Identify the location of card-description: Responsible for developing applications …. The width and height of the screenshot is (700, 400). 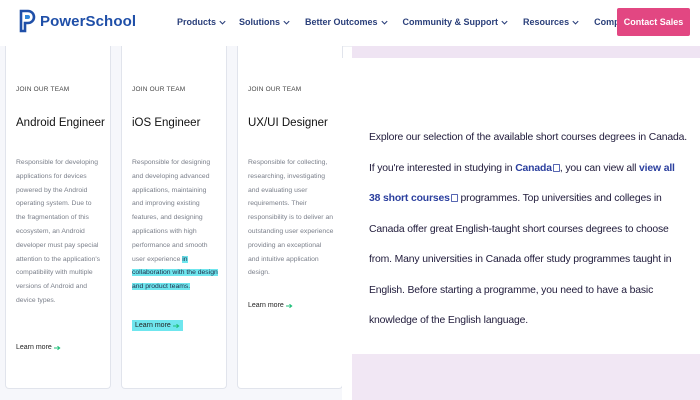
(58, 231).